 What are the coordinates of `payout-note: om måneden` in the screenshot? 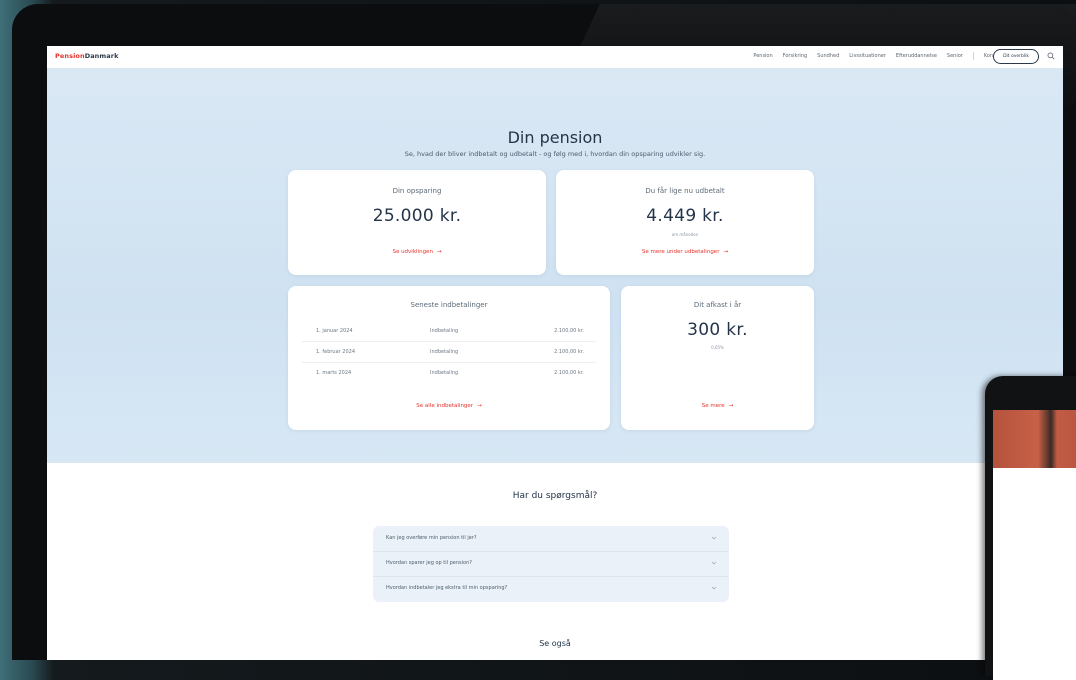 It's located at (685, 234).